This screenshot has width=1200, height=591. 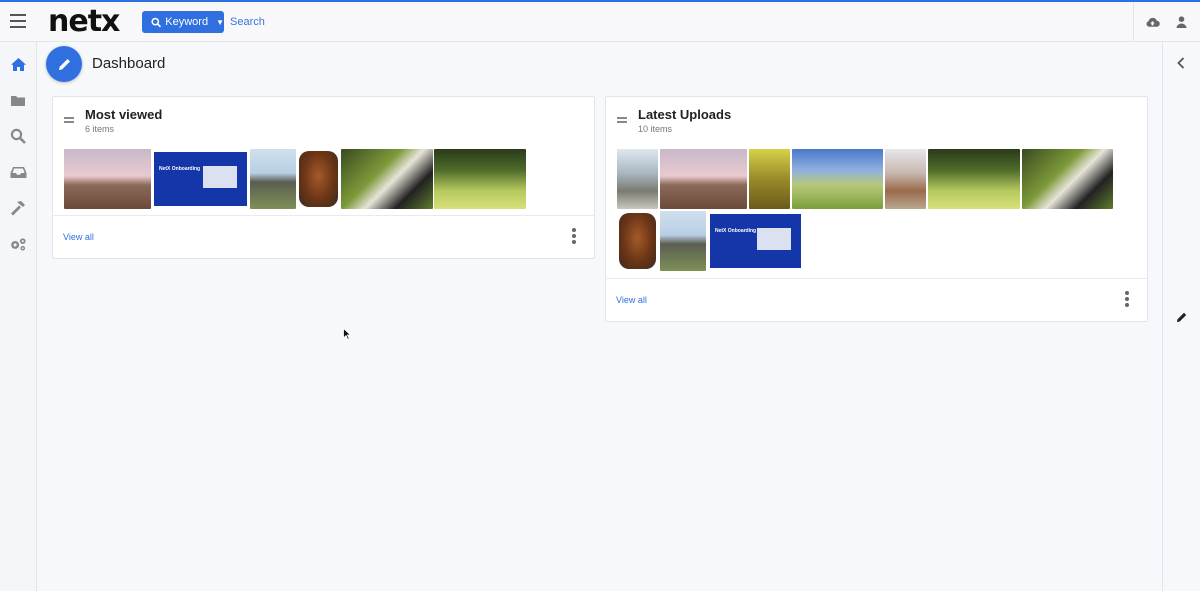 I want to click on sidebar-item-folders, so click(x=18, y=100).